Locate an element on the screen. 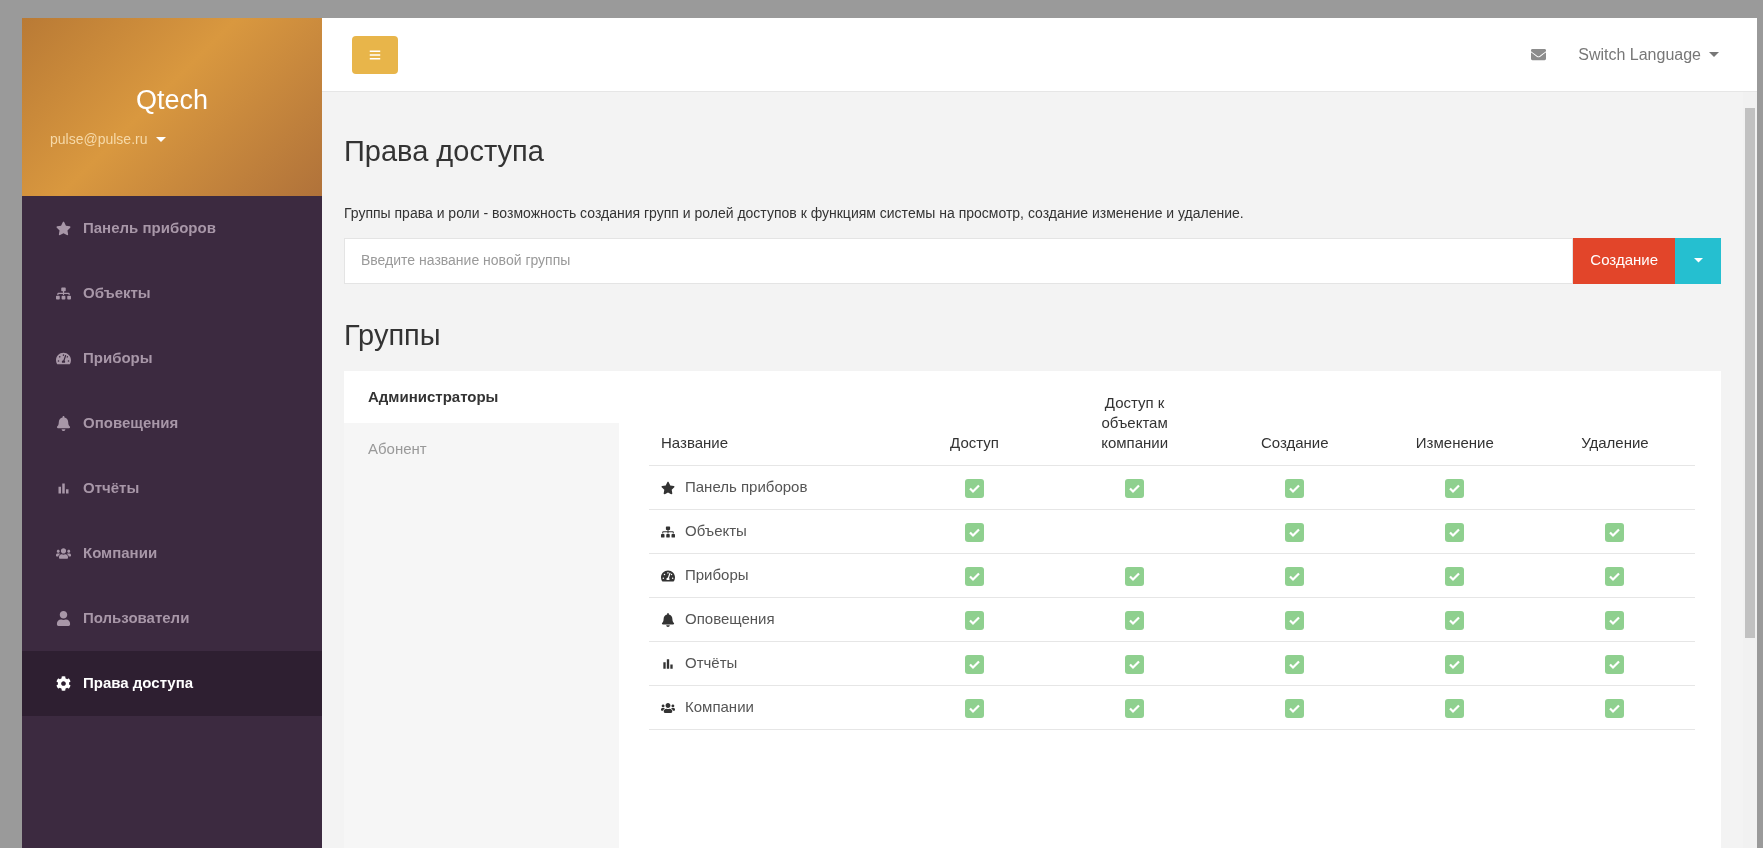 The height and width of the screenshot is (848, 1763). menu-button is located at coordinates (375, 54).